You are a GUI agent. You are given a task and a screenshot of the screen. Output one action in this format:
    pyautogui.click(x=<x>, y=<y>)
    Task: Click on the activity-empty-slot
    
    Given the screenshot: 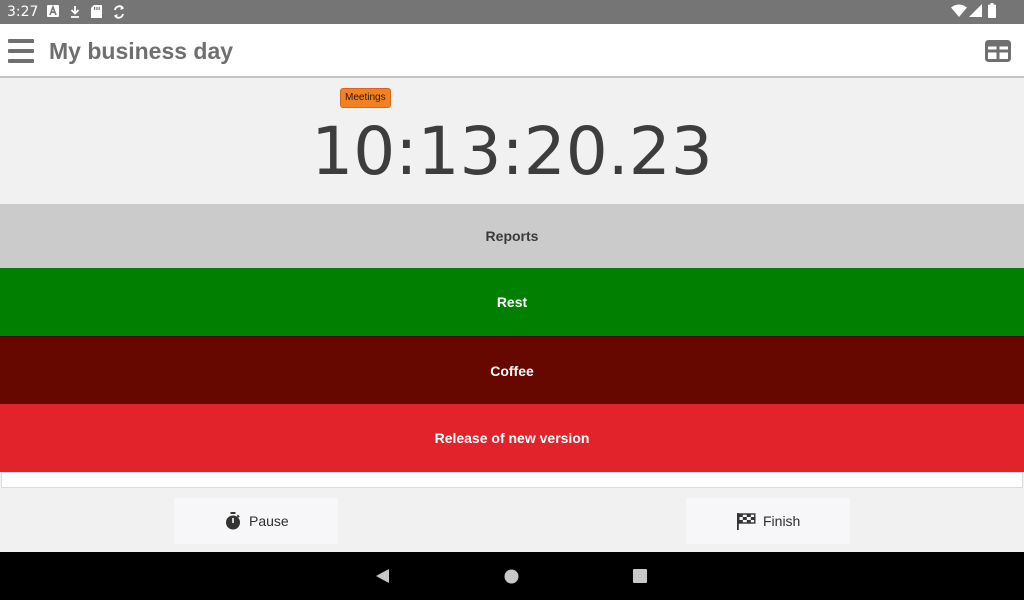 What is the action you would take?
    pyautogui.click(x=512, y=480)
    